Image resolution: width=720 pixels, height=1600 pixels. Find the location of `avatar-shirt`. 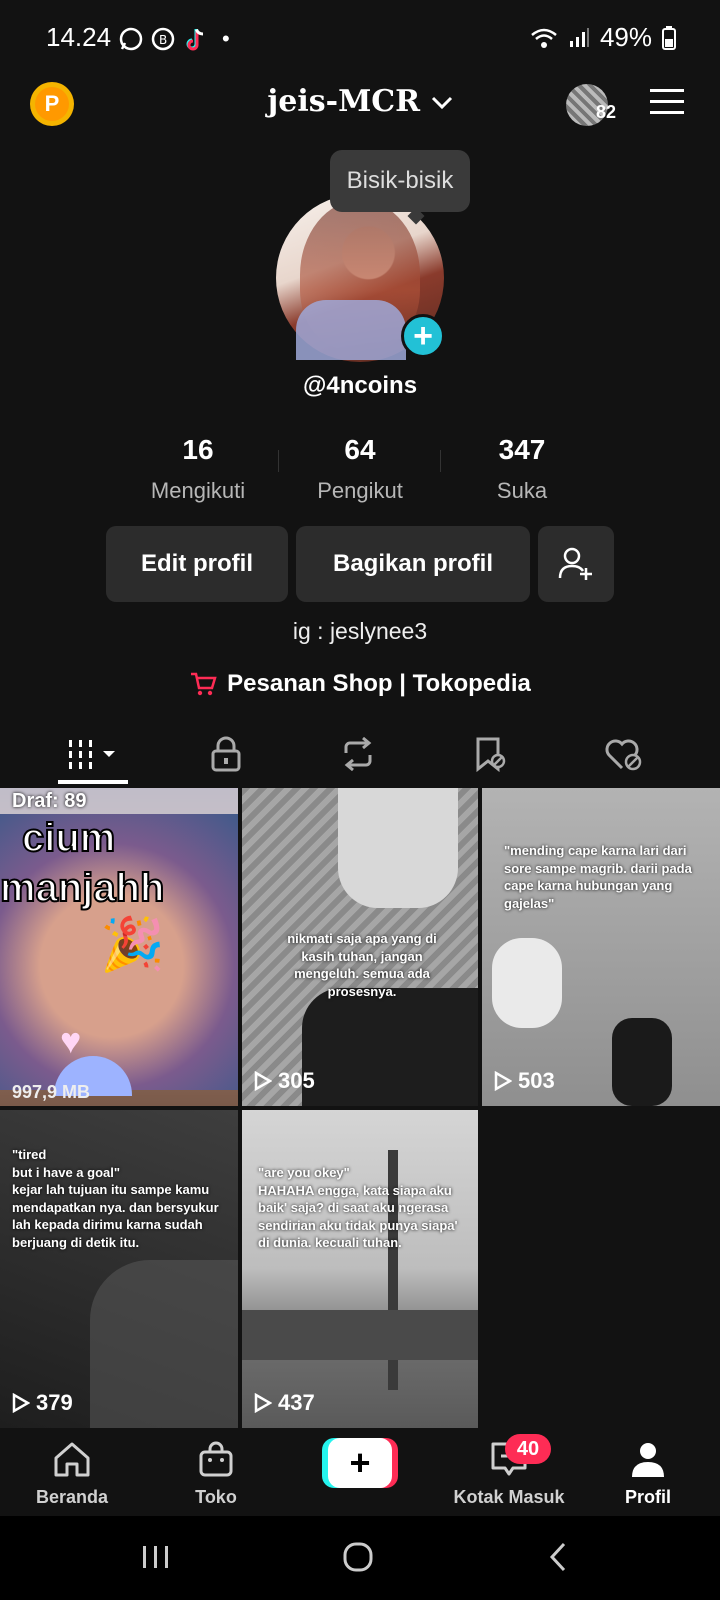

avatar-shirt is located at coordinates (351, 330).